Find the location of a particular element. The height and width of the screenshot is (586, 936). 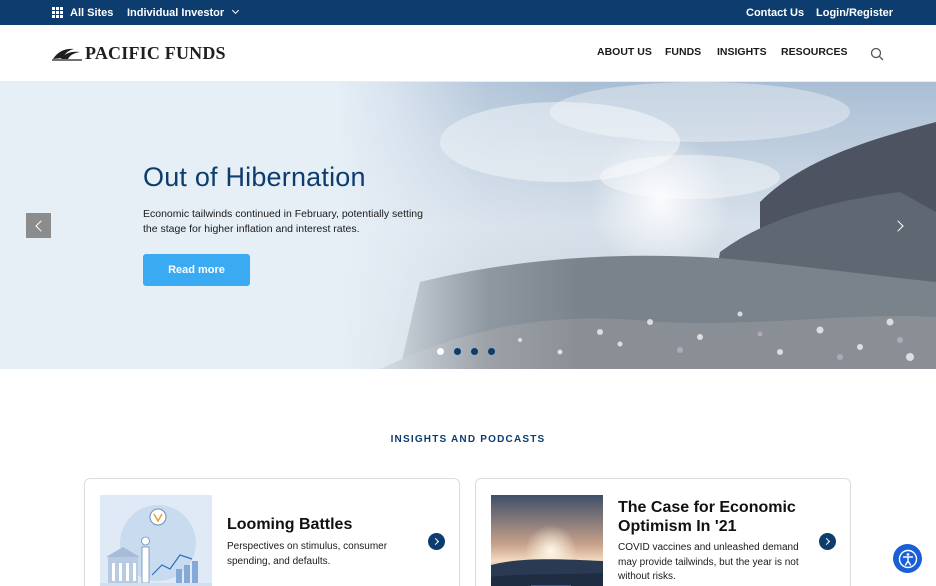

card-title: Looming Battles is located at coordinates (290, 524).